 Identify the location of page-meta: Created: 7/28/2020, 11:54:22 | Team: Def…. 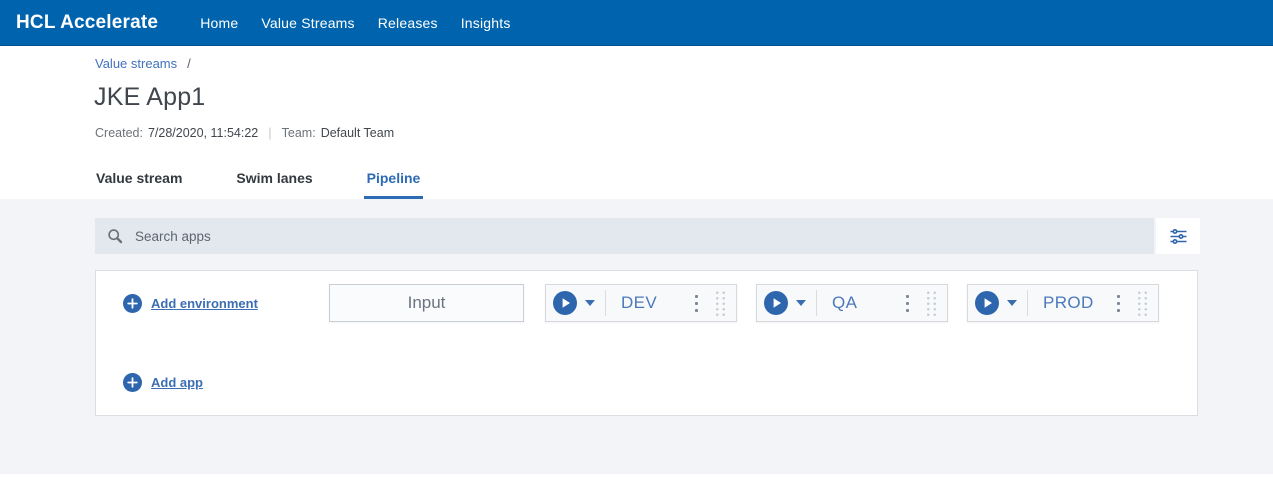
(684, 132).